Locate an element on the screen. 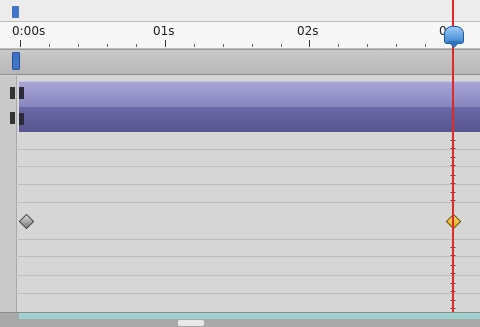 The height and width of the screenshot is (327, 480). work-area-bar is located at coordinates (240, 62).